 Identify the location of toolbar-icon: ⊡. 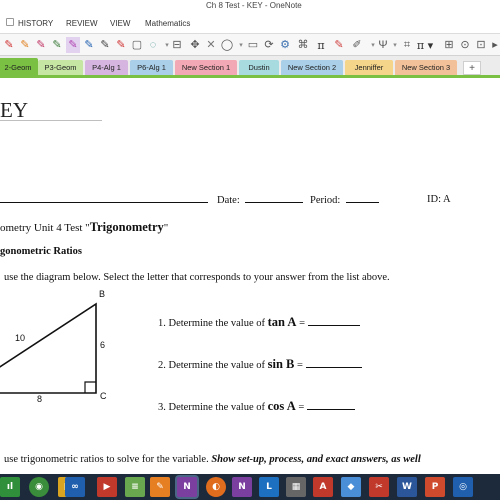
(481, 45).